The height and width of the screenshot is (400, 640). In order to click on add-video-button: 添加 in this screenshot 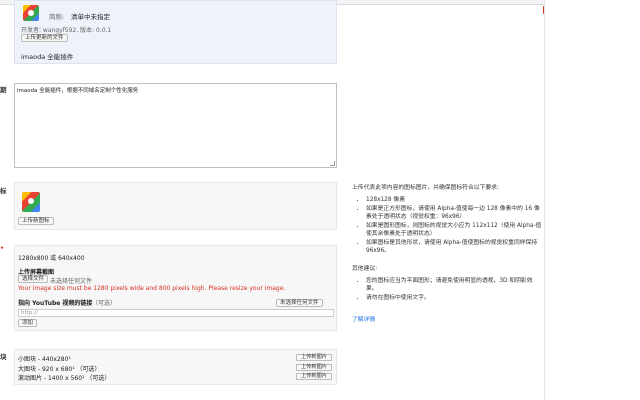, I will do `click(28, 323)`.